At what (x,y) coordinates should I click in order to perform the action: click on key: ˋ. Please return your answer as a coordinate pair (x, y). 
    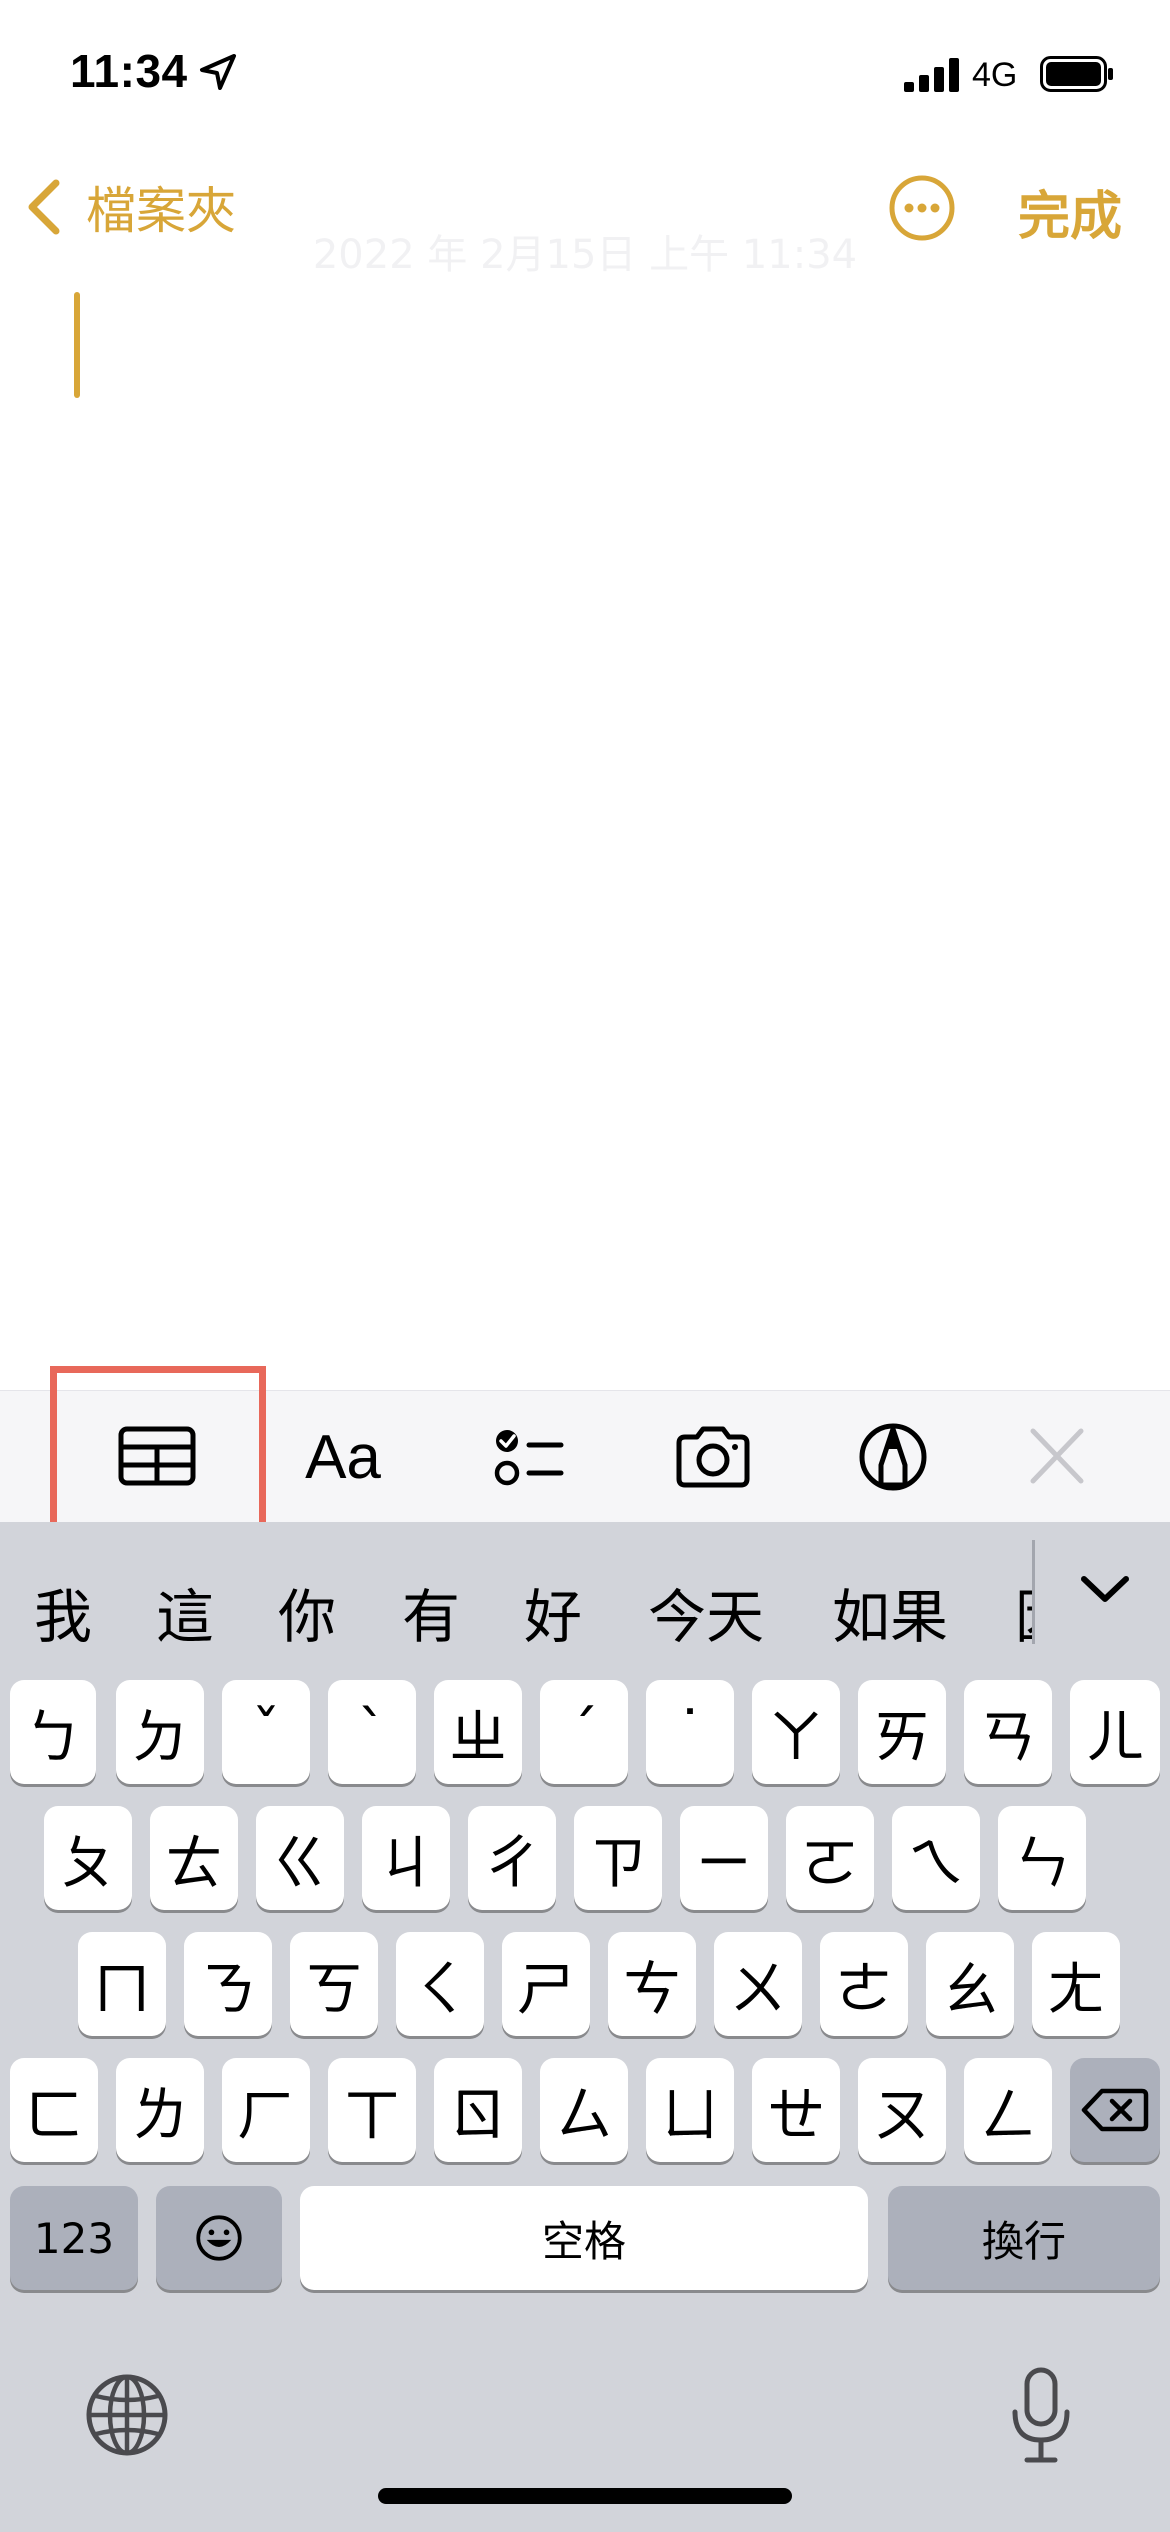
    Looking at the image, I should click on (372, 1732).